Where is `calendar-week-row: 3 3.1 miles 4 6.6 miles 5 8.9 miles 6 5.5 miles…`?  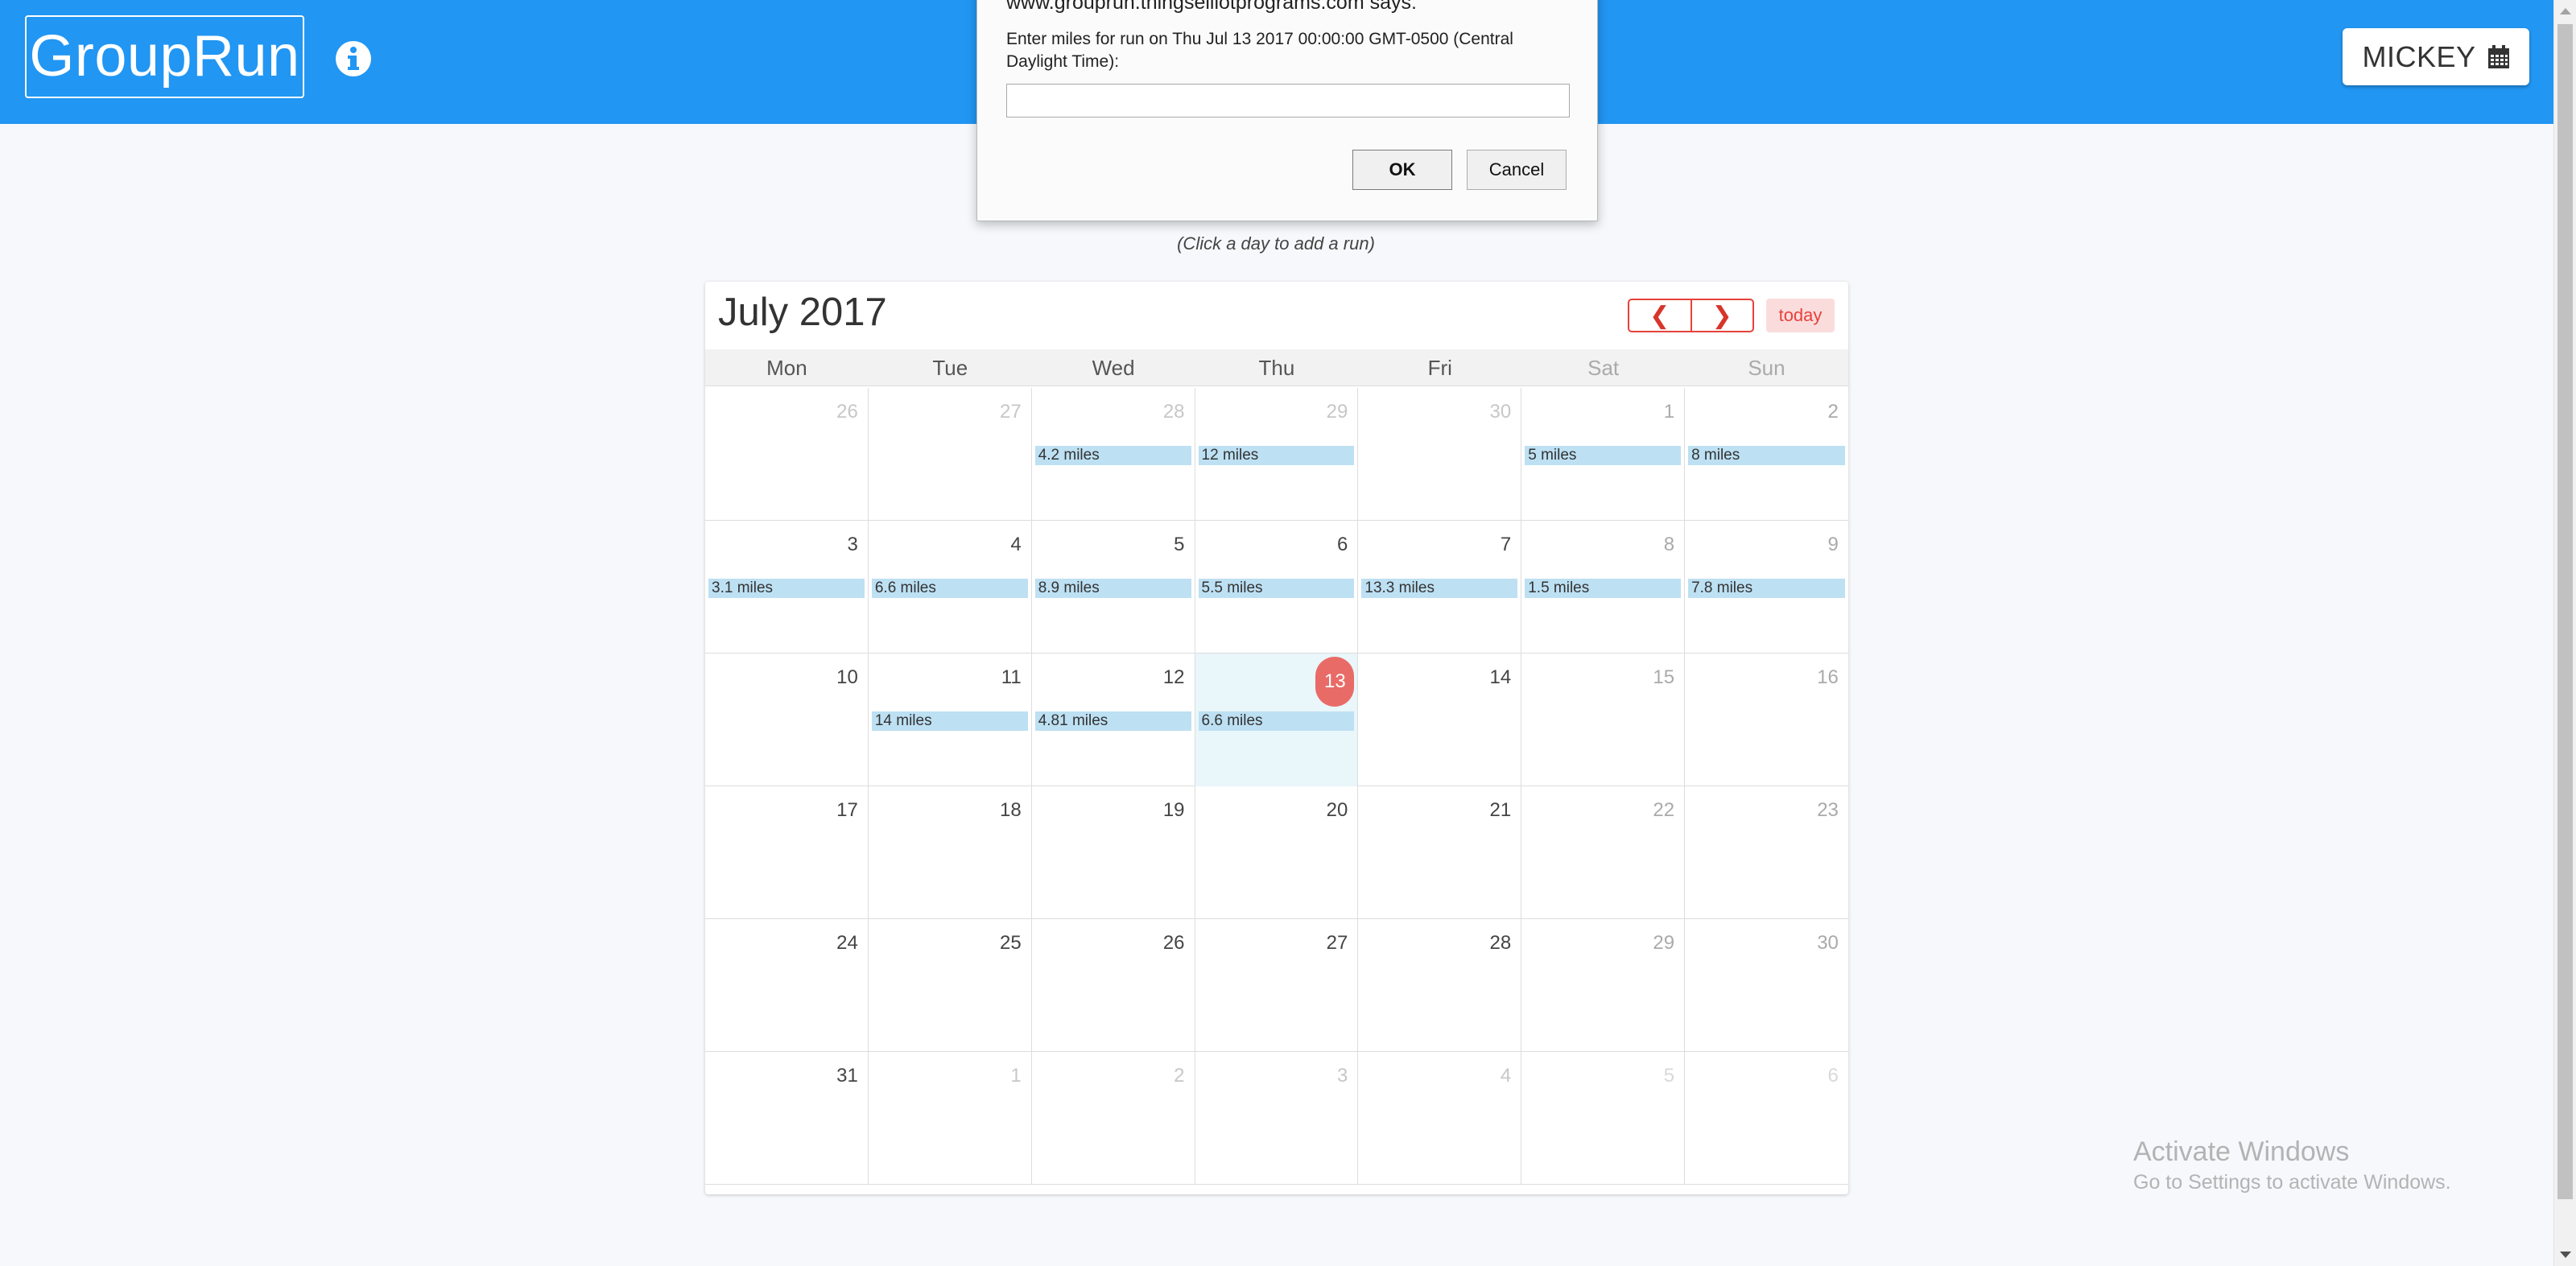
calendar-week-row: 3 3.1 miles 4 6.6 miles 5 8.9 miles 6 5.5 miles… is located at coordinates (1276, 587).